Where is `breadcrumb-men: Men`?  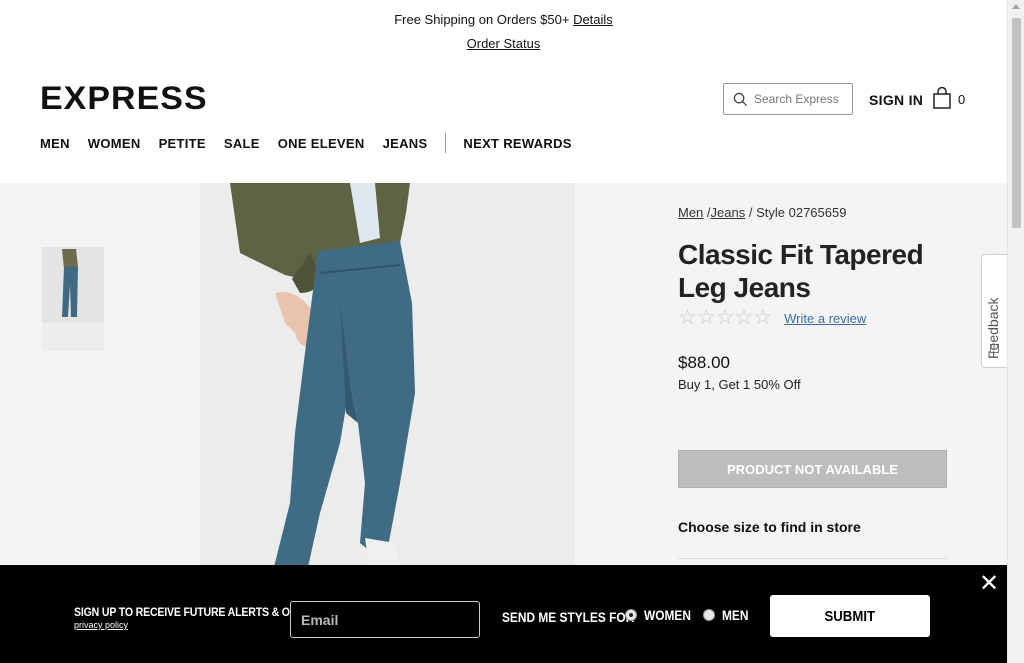
breadcrumb-men: Men is located at coordinates (690, 212).